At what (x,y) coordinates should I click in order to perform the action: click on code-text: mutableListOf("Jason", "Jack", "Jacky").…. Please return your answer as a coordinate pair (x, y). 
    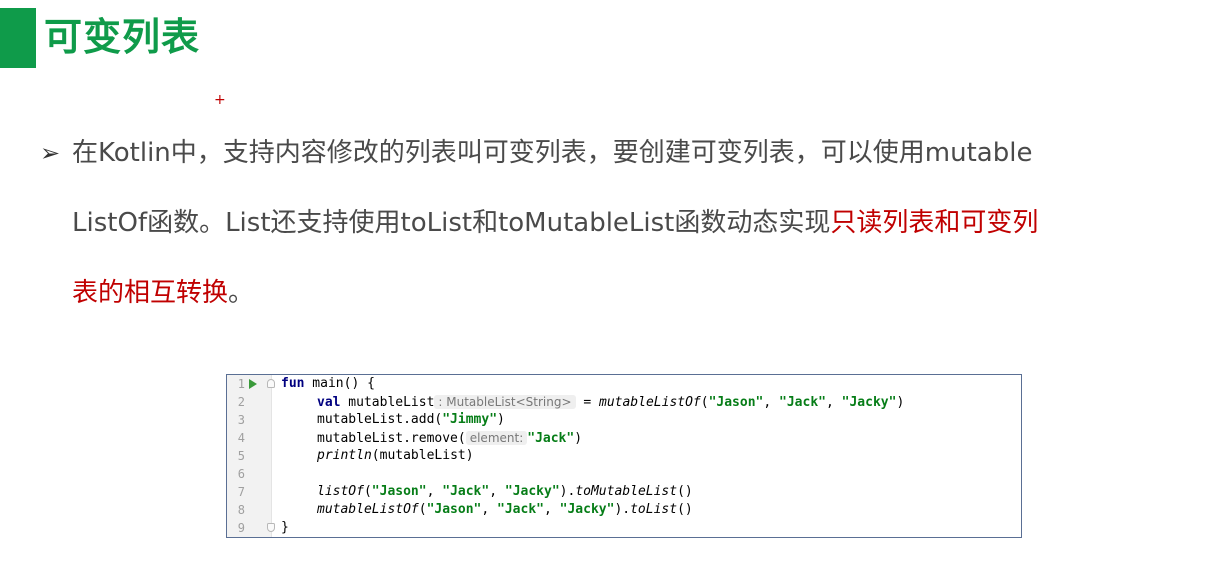
    Looking at the image, I should click on (505, 509).